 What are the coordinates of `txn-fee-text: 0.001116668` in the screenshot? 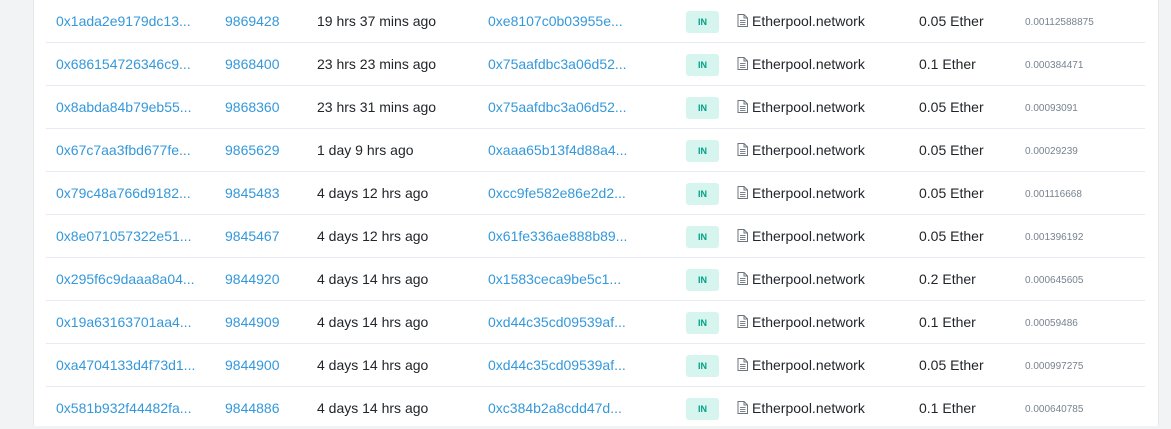 It's located at (1053, 194).